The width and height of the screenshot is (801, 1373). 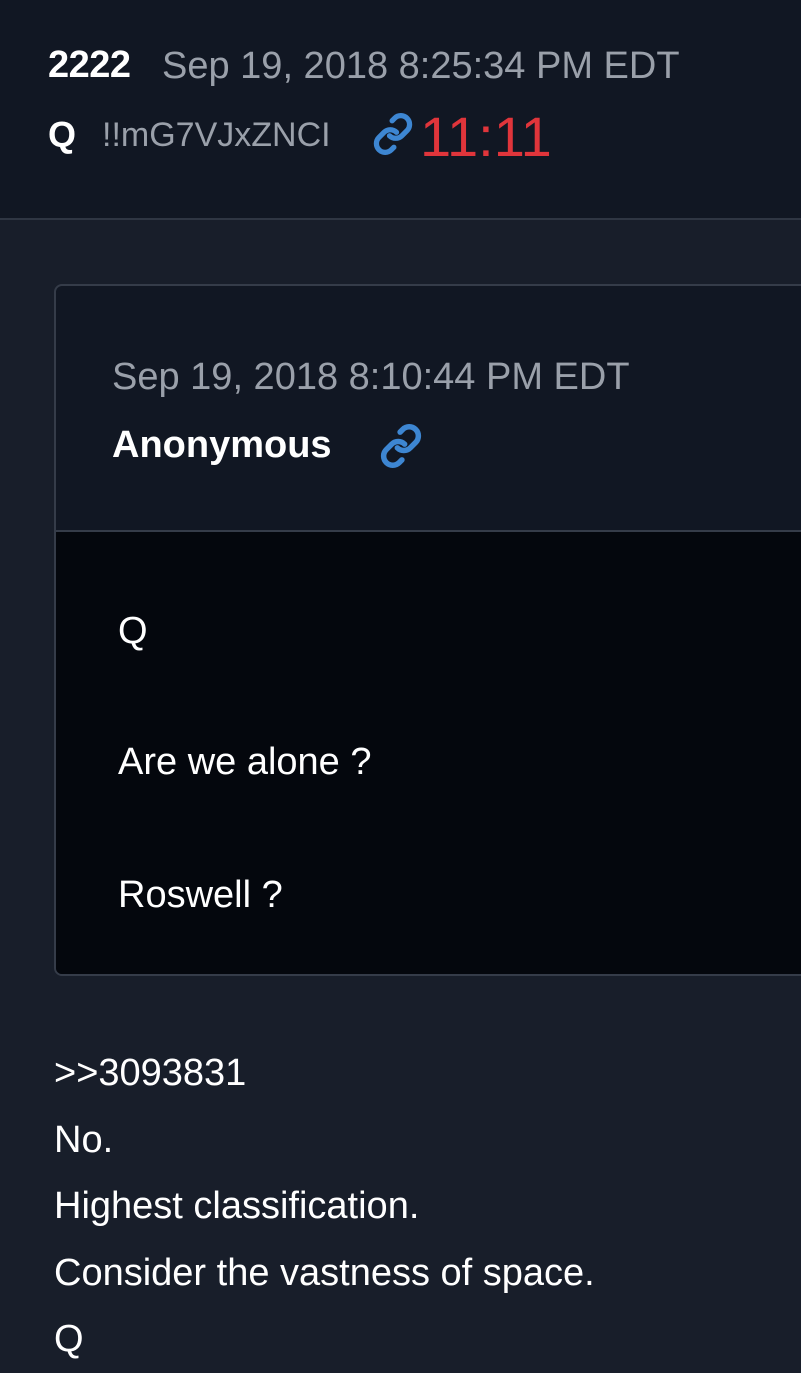 What do you see at coordinates (62, 134) in the screenshot?
I see `post-author: Q` at bounding box center [62, 134].